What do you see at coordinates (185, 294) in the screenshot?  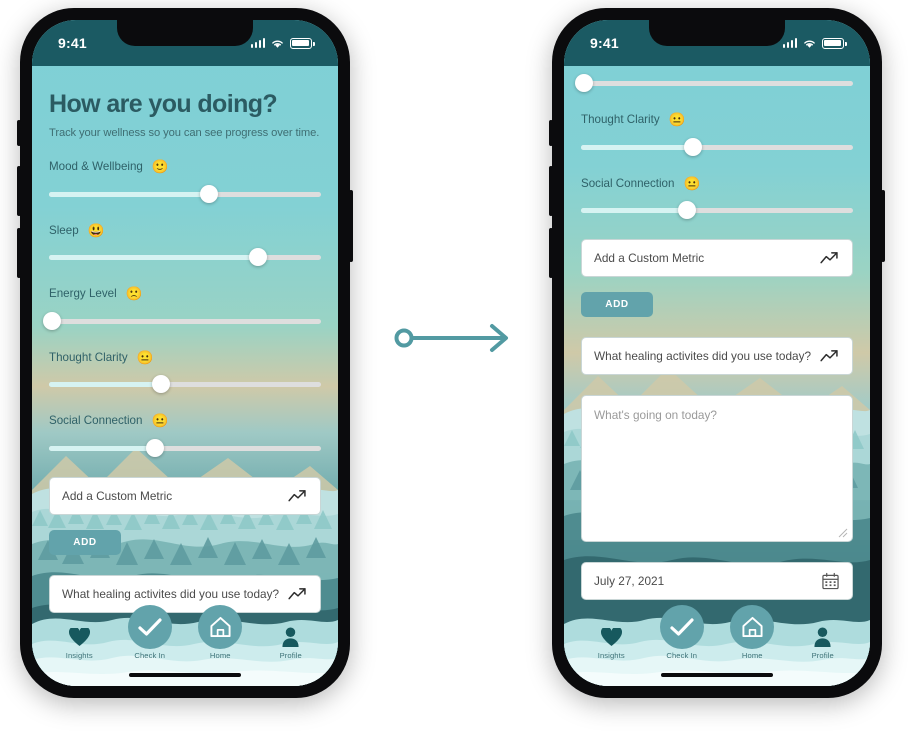 I see `metric-header: Energy Level 🙁` at bounding box center [185, 294].